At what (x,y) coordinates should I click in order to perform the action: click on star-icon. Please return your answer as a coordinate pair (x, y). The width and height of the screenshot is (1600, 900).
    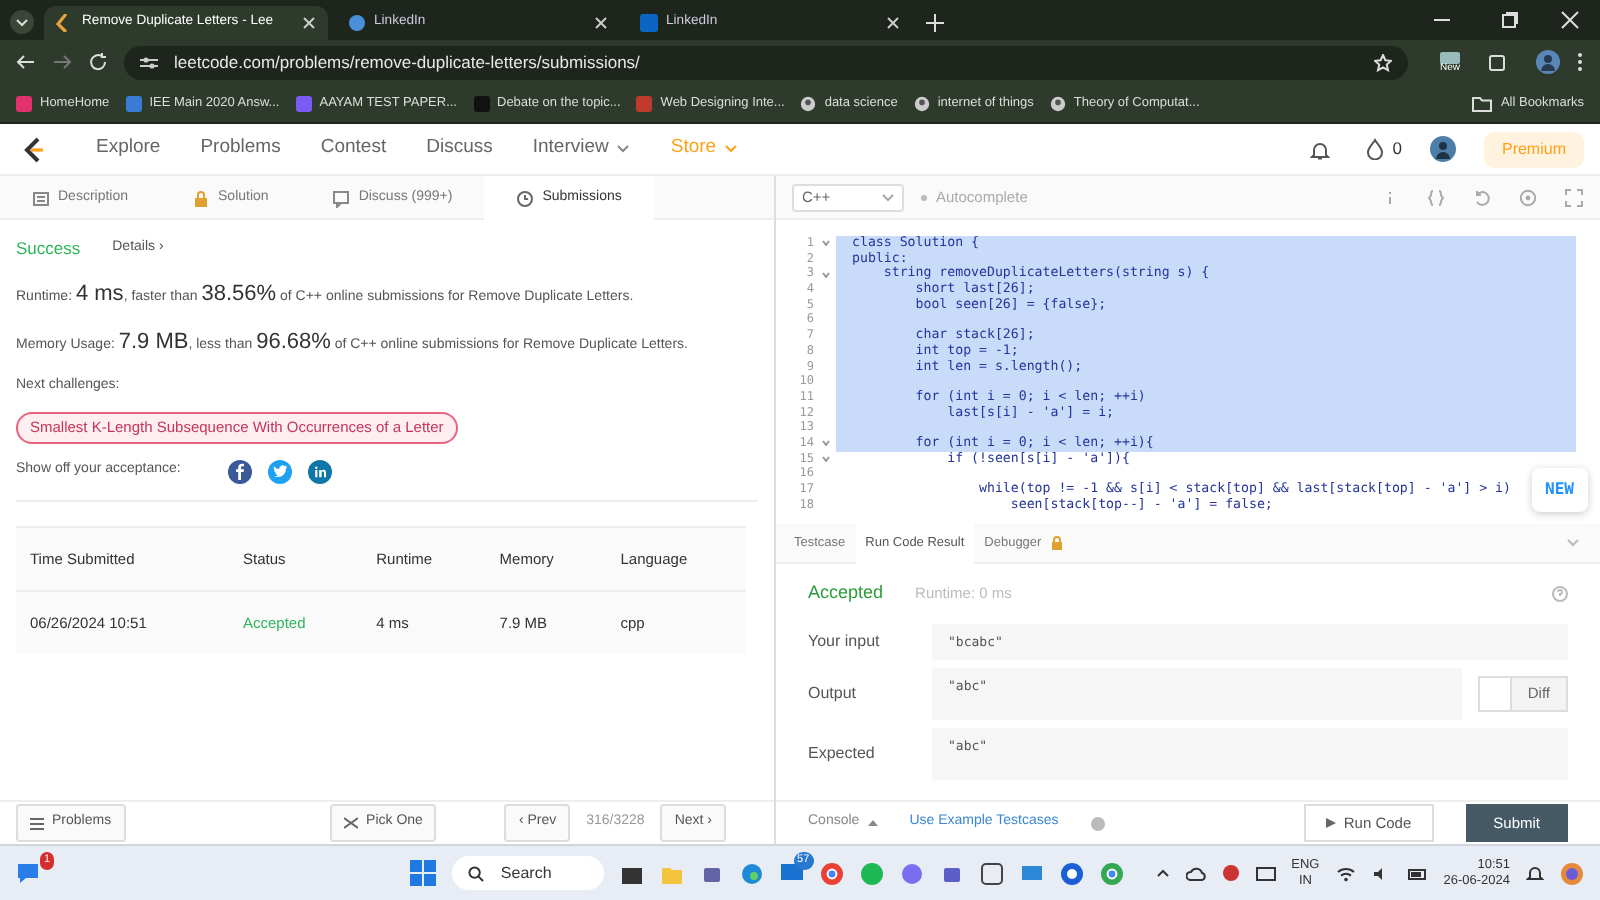
    Looking at the image, I should click on (1382, 62).